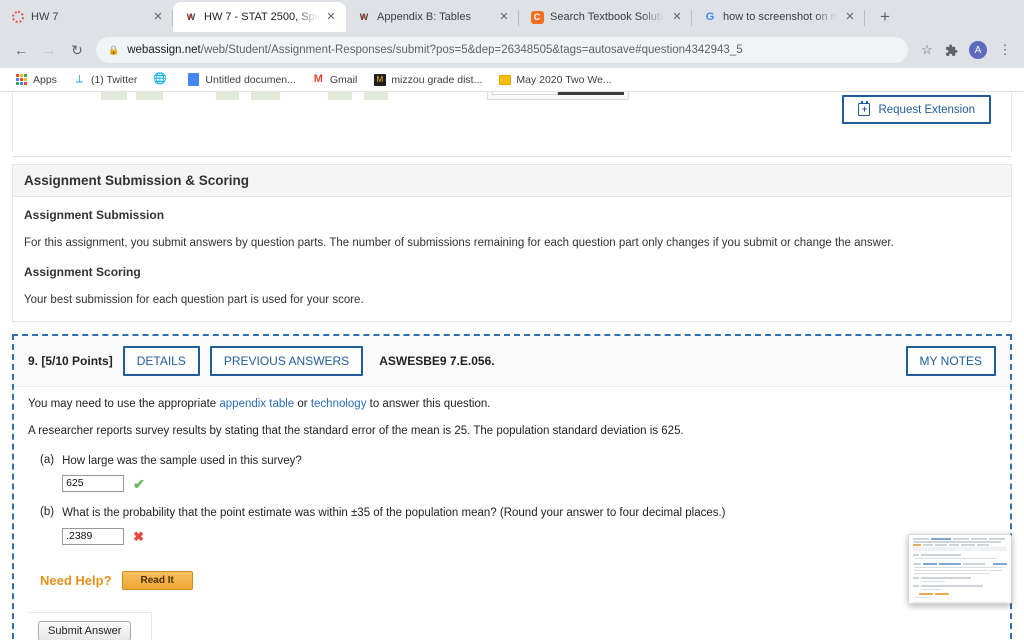  What do you see at coordinates (927, 50) in the screenshot?
I see `bookmark-star-icon: ☆` at bounding box center [927, 50].